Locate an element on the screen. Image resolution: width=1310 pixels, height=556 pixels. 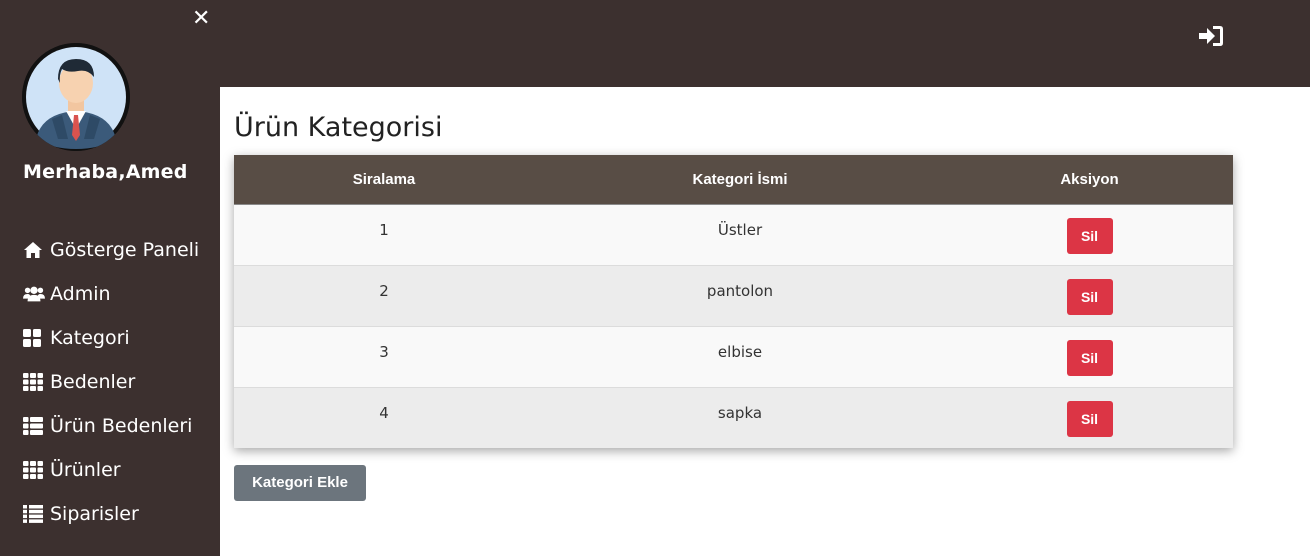
avatar is located at coordinates (76, 97).